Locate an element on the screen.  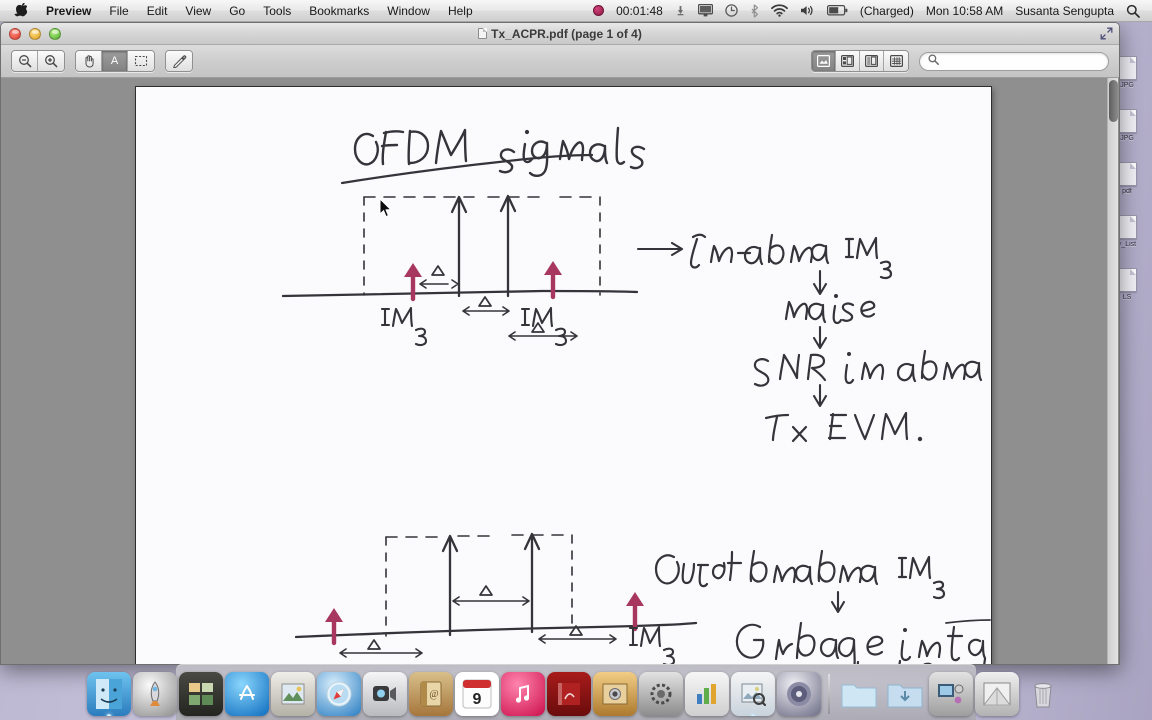
bottom-spectrum-diagram is located at coordinates (496, 598).